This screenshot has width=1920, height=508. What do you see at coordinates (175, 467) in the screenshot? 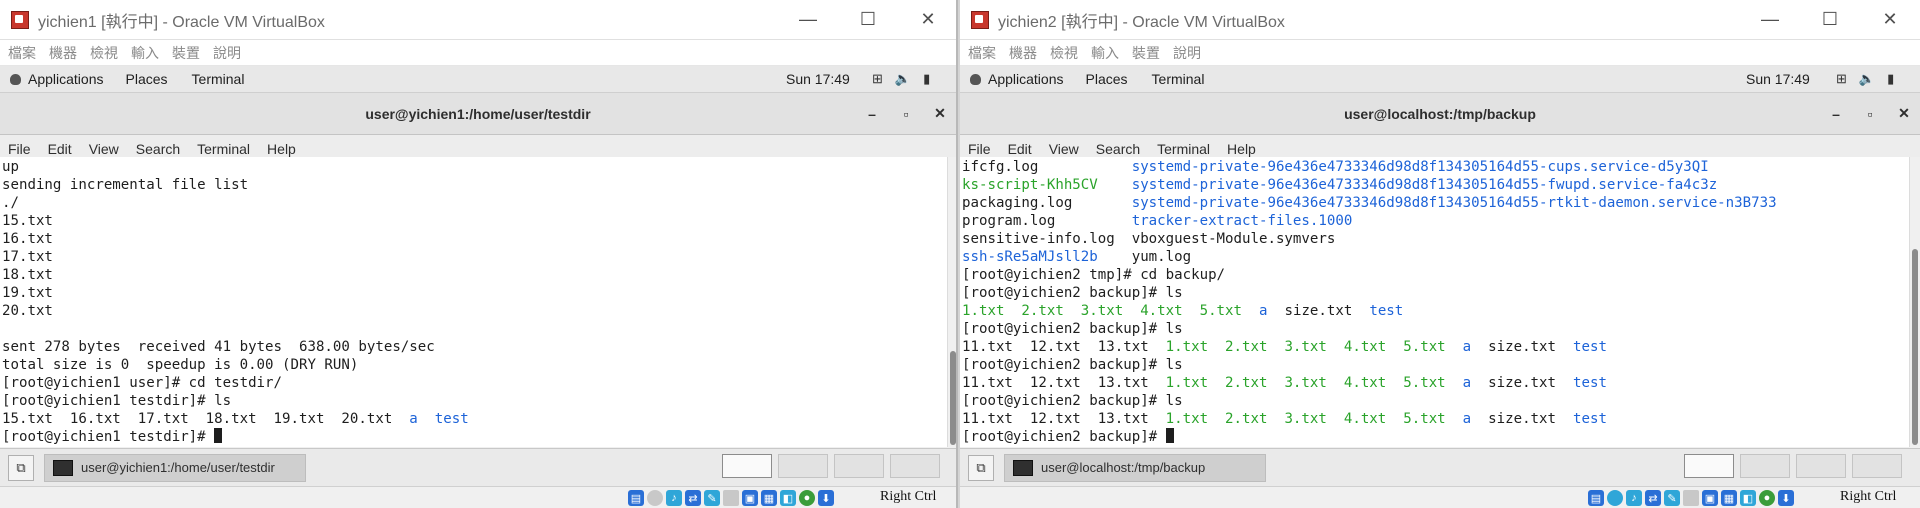
I see `taskbar-terminal-item: user@yichien1:/home/user/testdir` at bounding box center [175, 467].